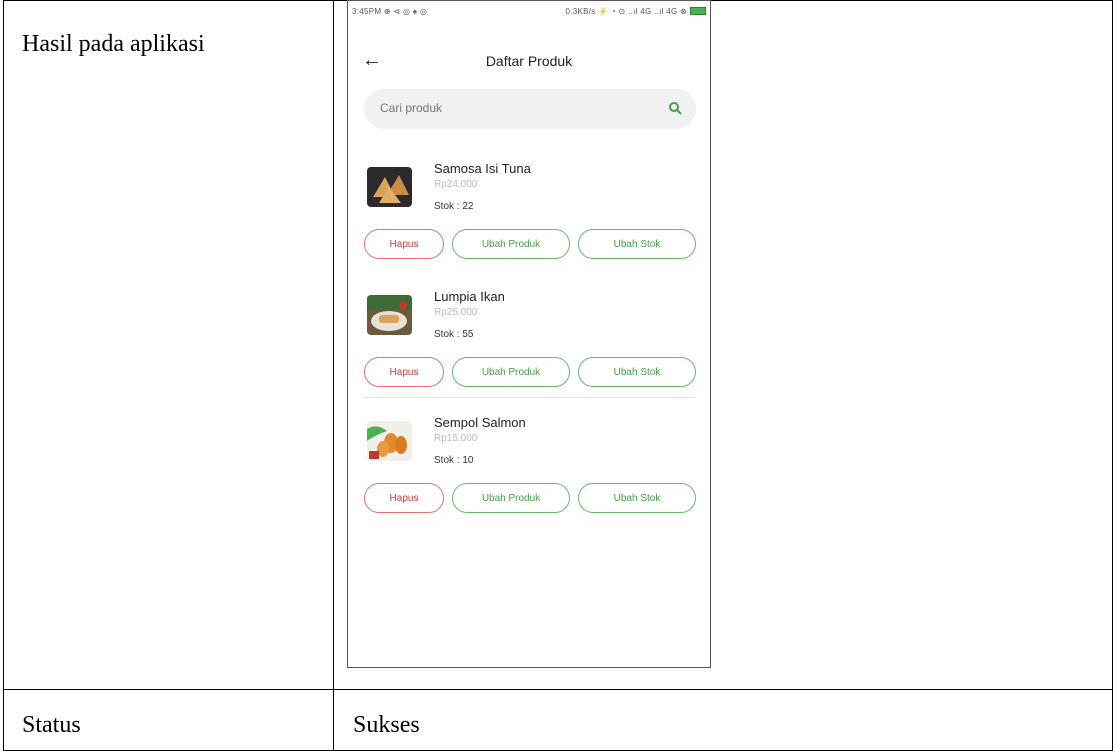 Image resolution: width=1116 pixels, height=751 pixels. What do you see at coordinates (411, 108) in the screenshot?
I see `search-placeholder: Cari produk` at bounding box center [411, 108].